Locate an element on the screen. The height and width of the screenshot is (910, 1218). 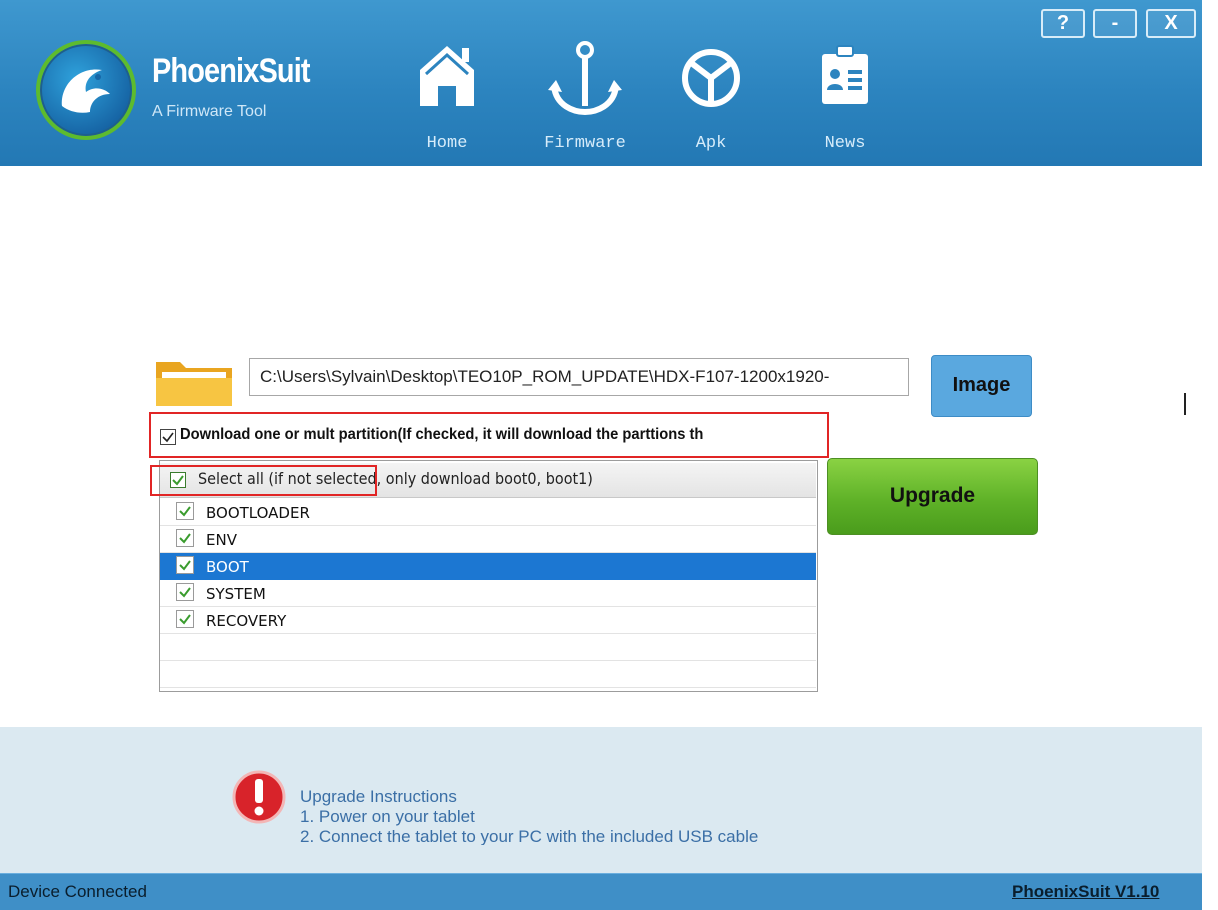
nav-home-label: Home is located at coordinates (447, 143).